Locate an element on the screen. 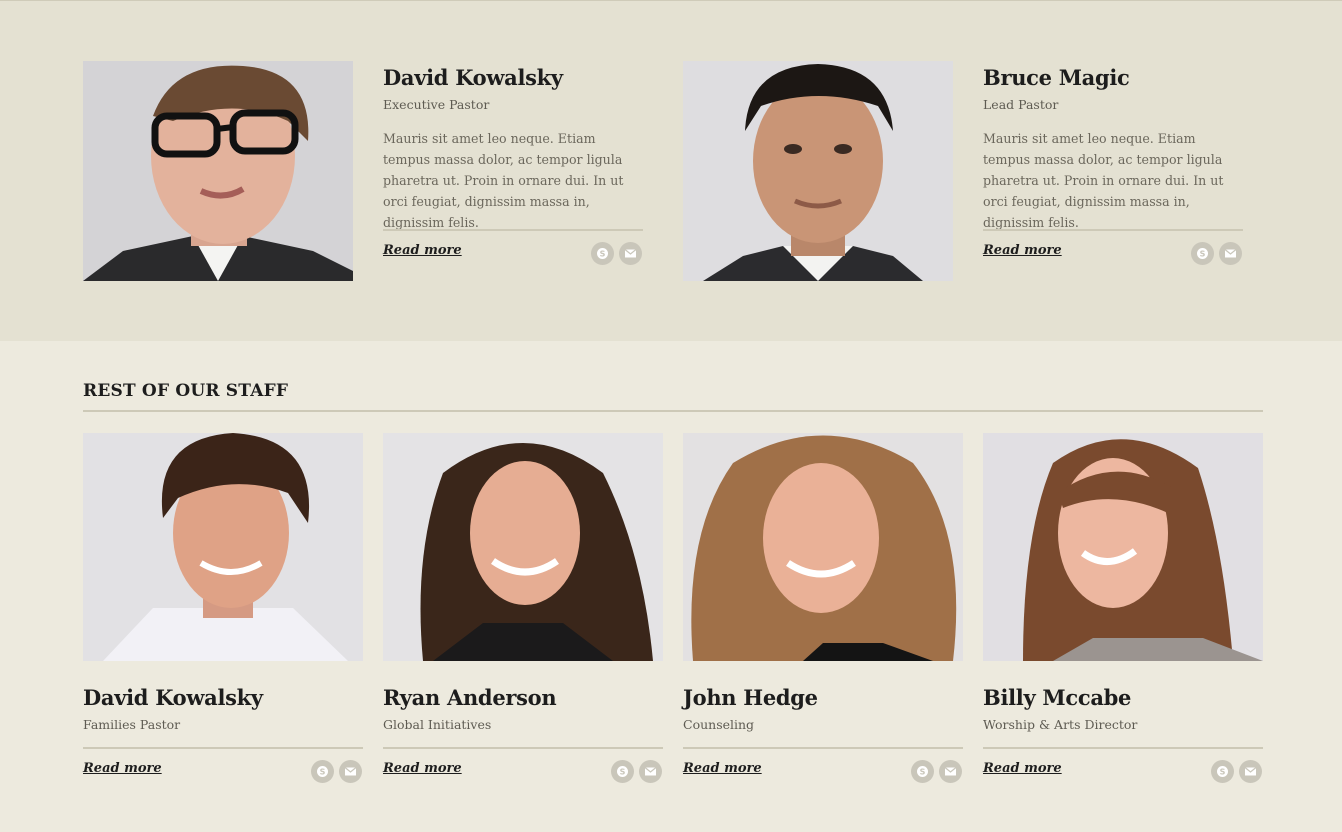 The image size is (1342, 832). staff-name: John Hedge is located at coordinates (750, 697).